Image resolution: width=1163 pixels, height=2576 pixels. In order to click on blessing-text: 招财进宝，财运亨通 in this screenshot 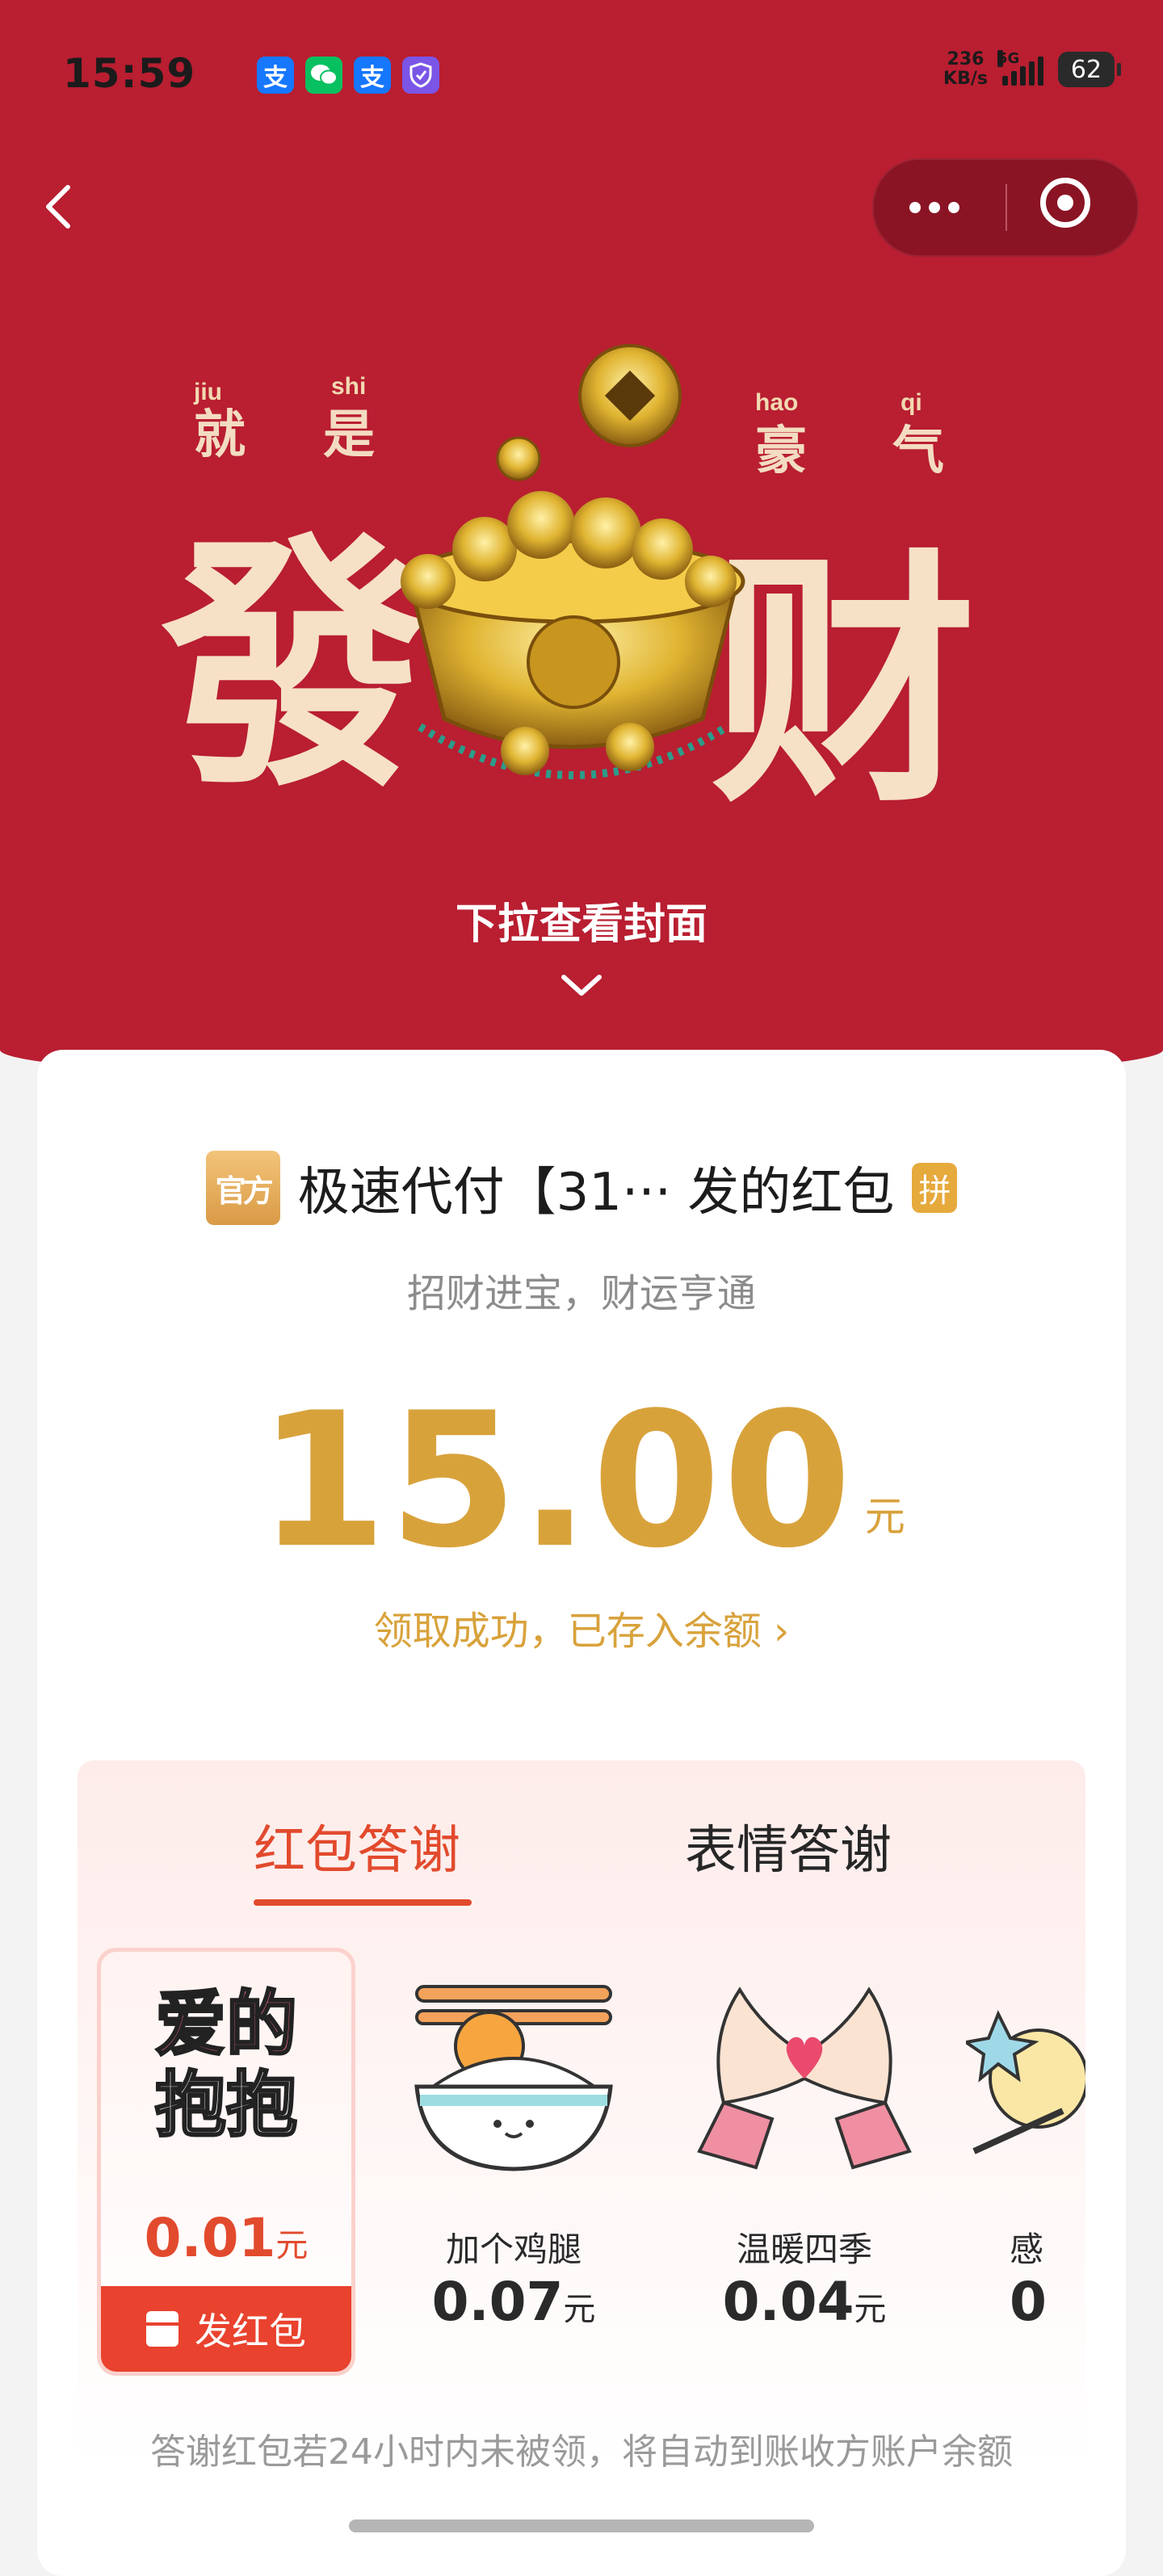, I will do `click(581, 1293)`.